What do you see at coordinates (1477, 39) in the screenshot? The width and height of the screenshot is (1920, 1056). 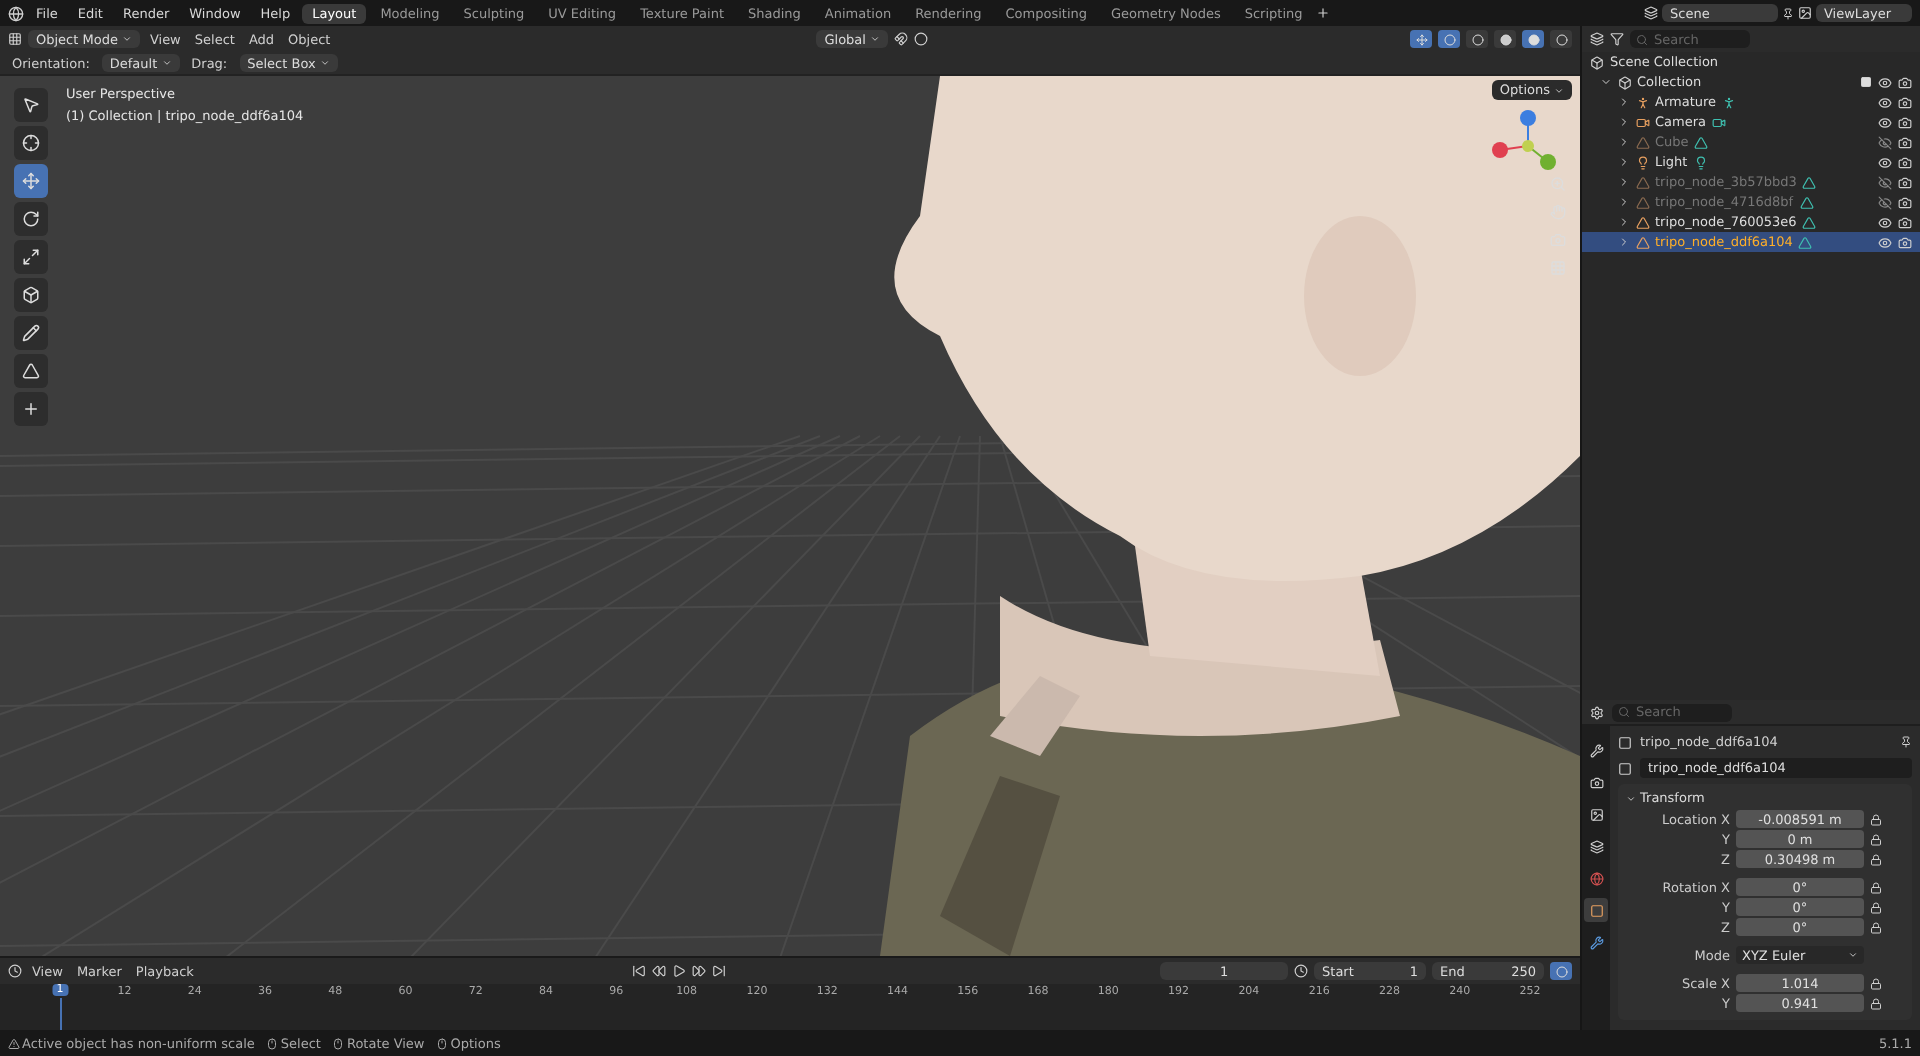 I see `wireframe-shading-icon` at bounding box center [1477, 39].